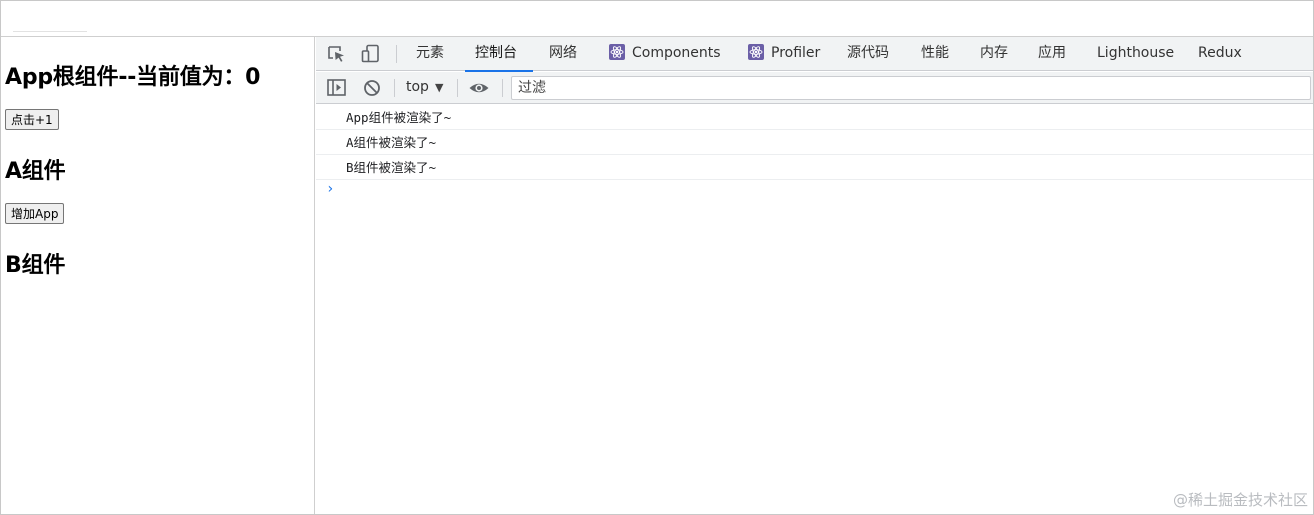 This screenshot has width=1314, height=515. I want to click on tab-lighthouse: Lighthouse, so click(1135, 54).